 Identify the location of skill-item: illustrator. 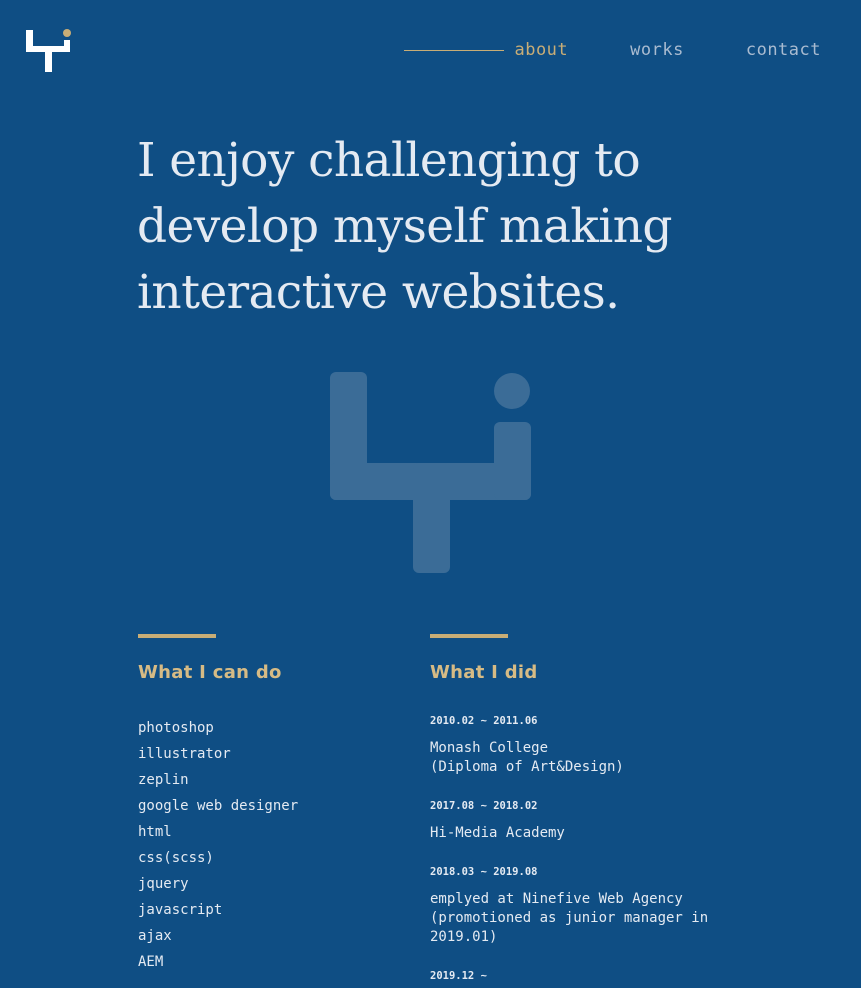
(184, 754).